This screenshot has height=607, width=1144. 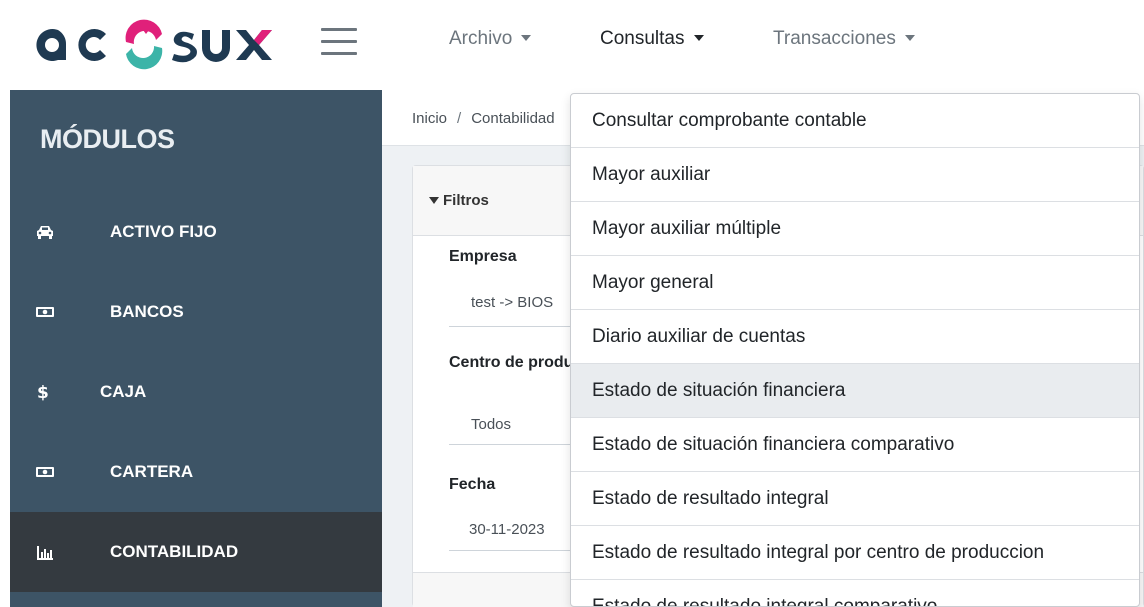 What do you see at coordinates (339, 42) in the screenshot?
I see `menu-toggle-button` at bounding box center [339, 42].